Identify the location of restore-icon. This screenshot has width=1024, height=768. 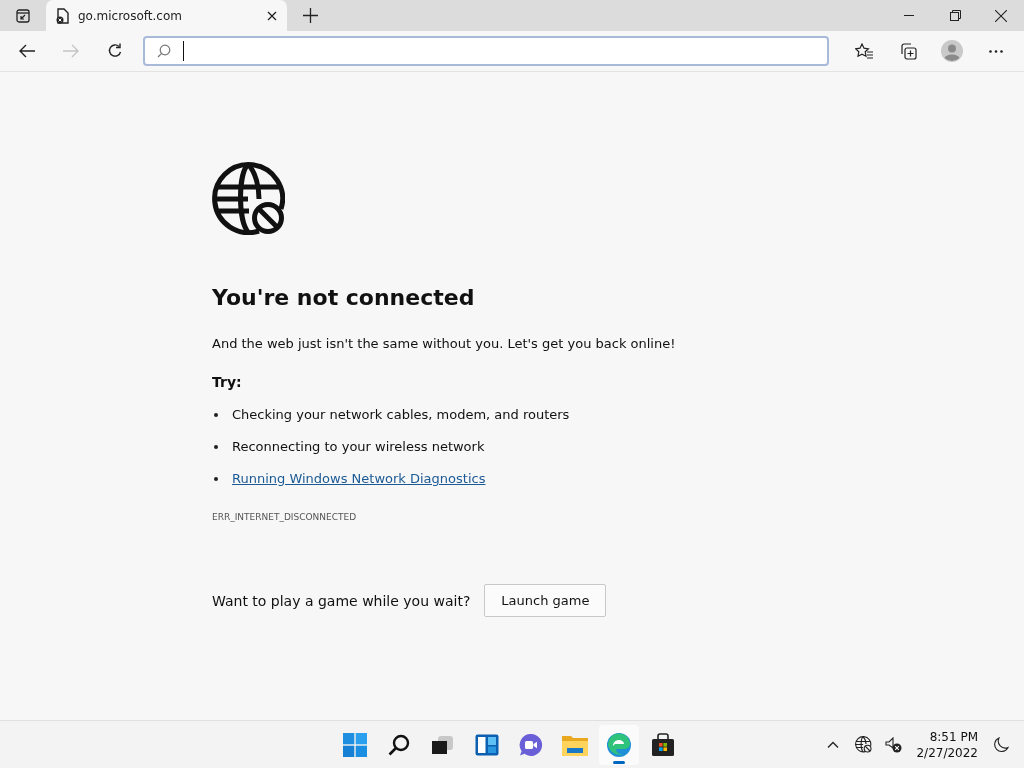
(955, 15).